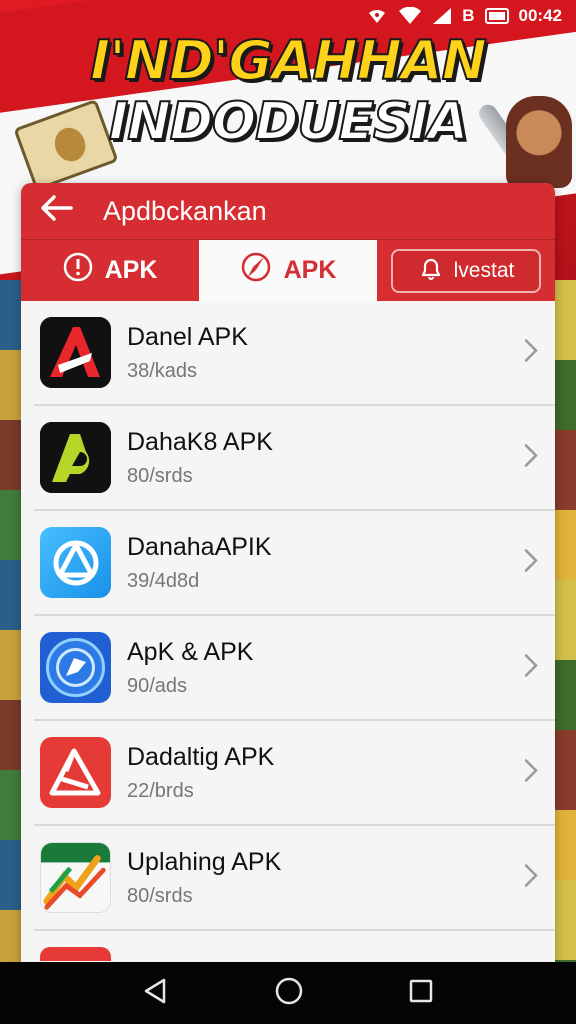 Image resolution: width=576 pixels, height=1024 pixels. I want to click on tab-apk-2: APK, so click(288, 270).